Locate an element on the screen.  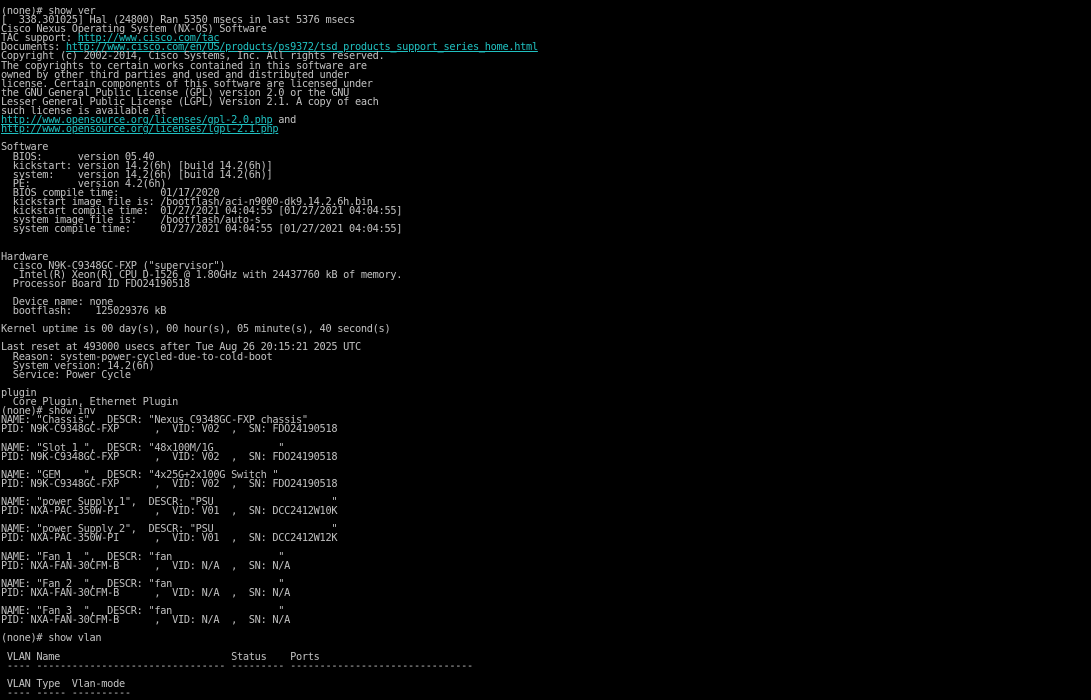
terminal-line: bootflash: 125029376 kB is located at coordinates (543, 311).